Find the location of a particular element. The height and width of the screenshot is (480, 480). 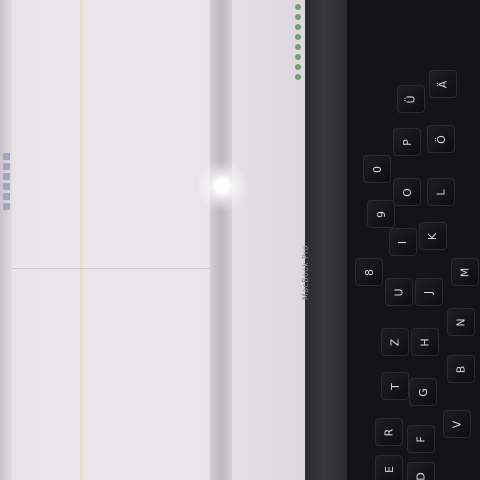

key: O is located at coordinates (407, 192).